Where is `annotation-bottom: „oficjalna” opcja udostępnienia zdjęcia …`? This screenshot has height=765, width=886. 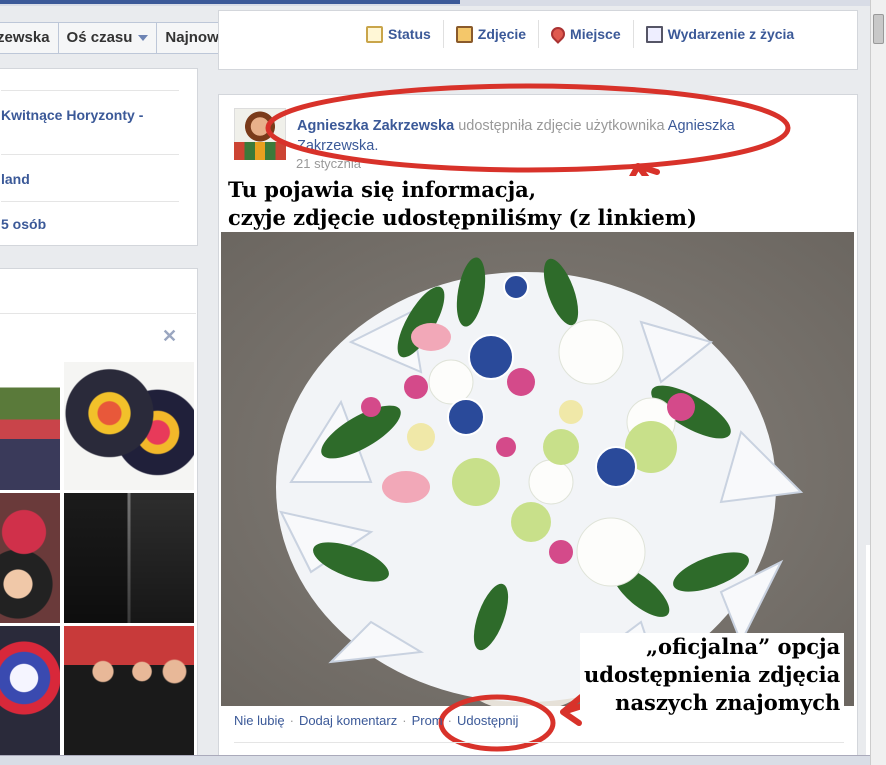
annotation-bottom: „oficjalna” opcja udostępnienia zdjęcia … is located at coordinates (712, 676).